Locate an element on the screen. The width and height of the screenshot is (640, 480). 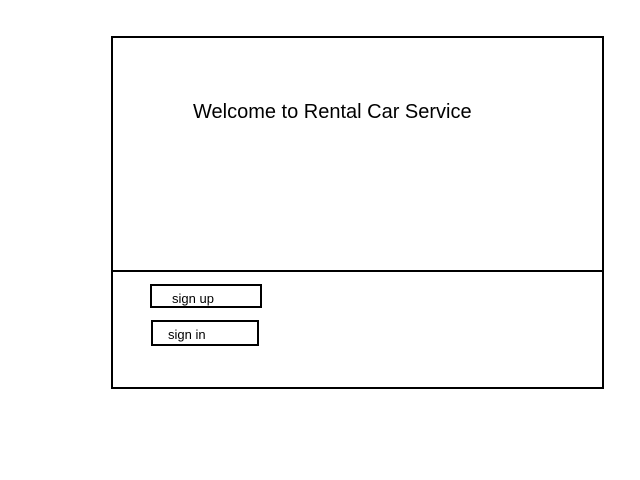
sign-up-button: sign up is located at coordinates (206, 296).